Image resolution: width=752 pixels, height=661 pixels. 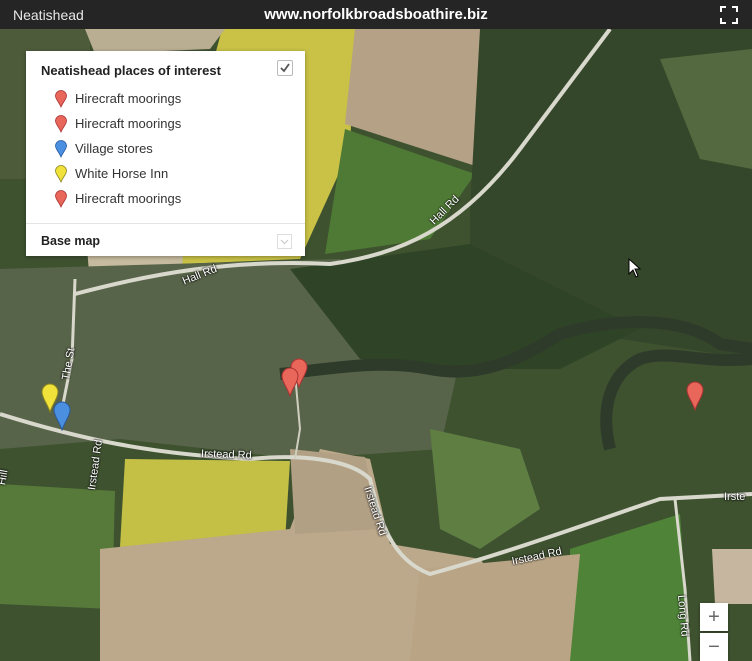 What do you see at coordinates (285, 68) in the screenshot?
I see `checkbox-icon` at bounding box center [285, 68].